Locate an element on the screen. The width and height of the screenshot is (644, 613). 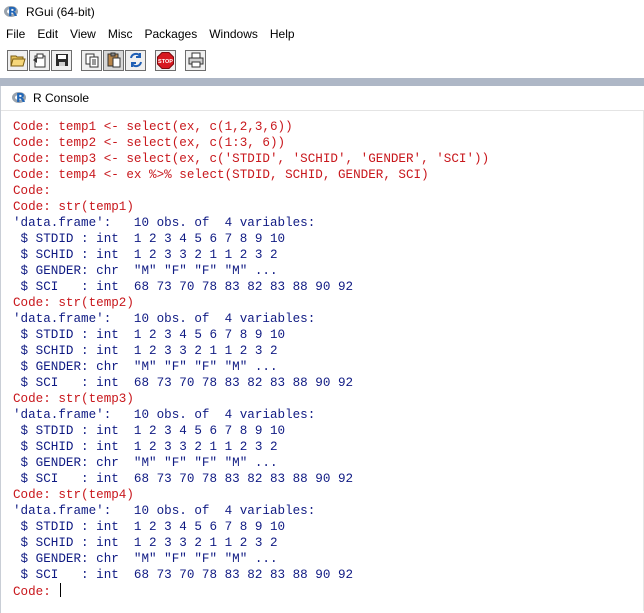
console-command-line: Code: temp2 <- select(ex, c(1:3, 6)) is located at coordinates (149, 143).